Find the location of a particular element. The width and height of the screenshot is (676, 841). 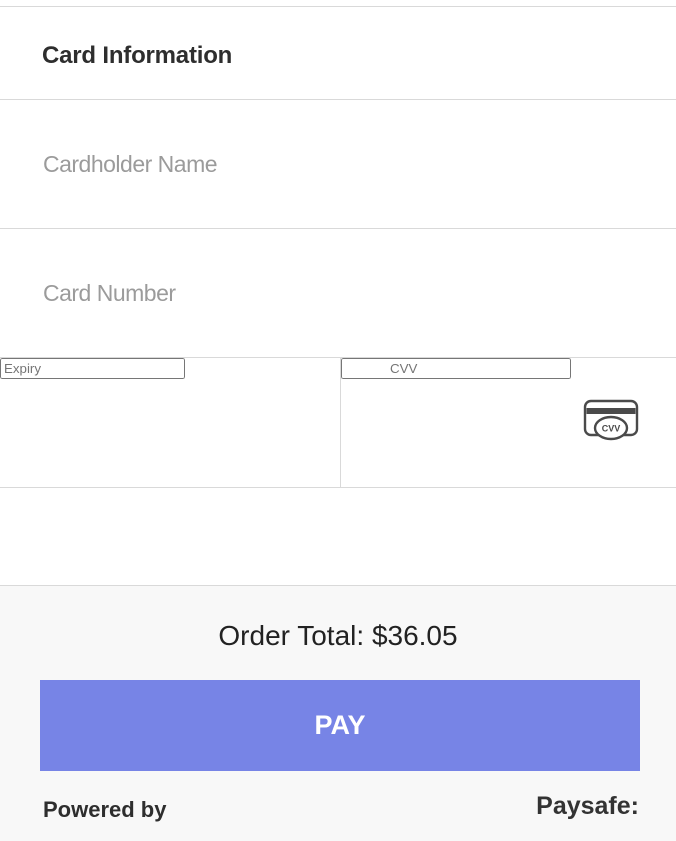

cvv-input is located at coordinates (456, 368).